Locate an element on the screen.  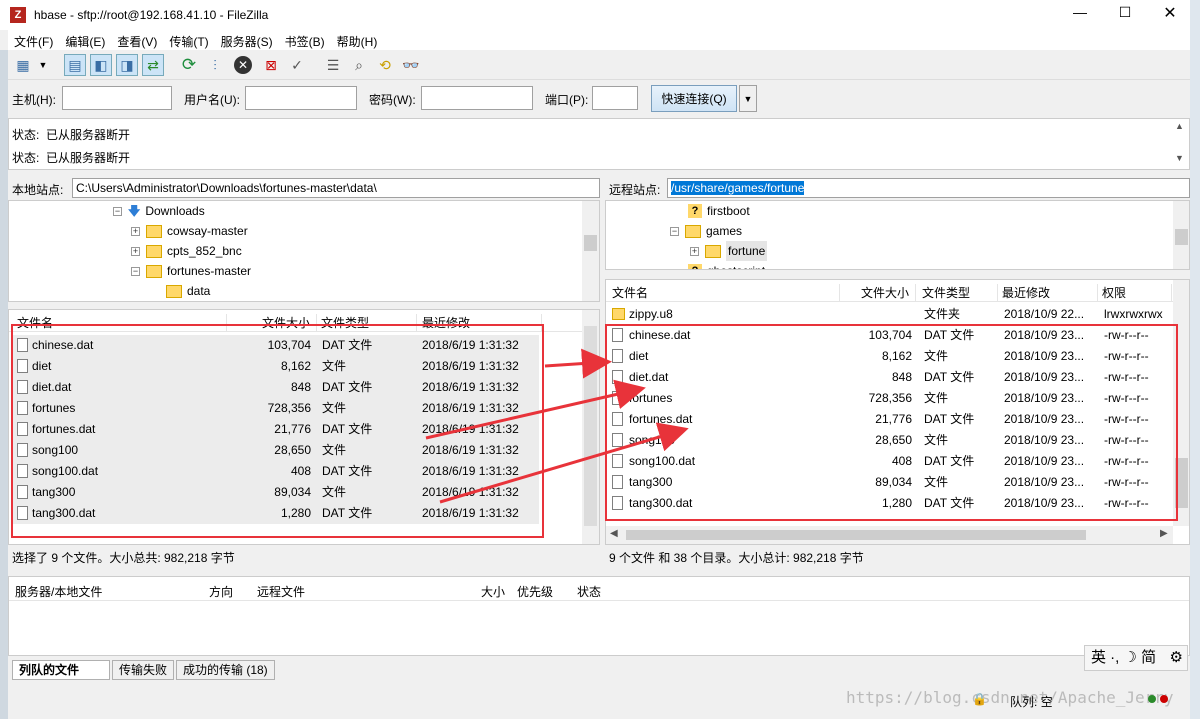
annotation-arrows is located at coordinates (557, 426).